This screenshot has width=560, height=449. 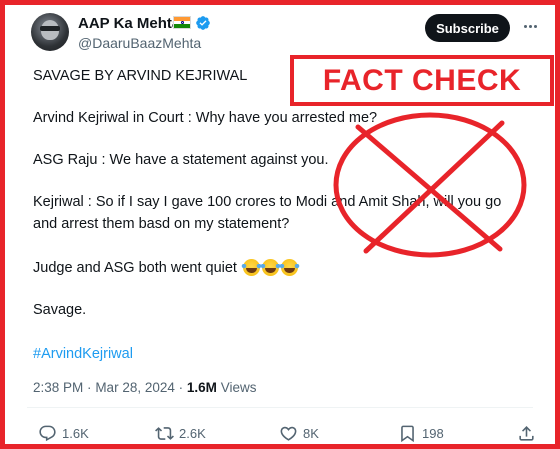 What do you see at coordinates (288, 433) in the screenshot?
I see `heart-icon` at bounding box center [288, 433].